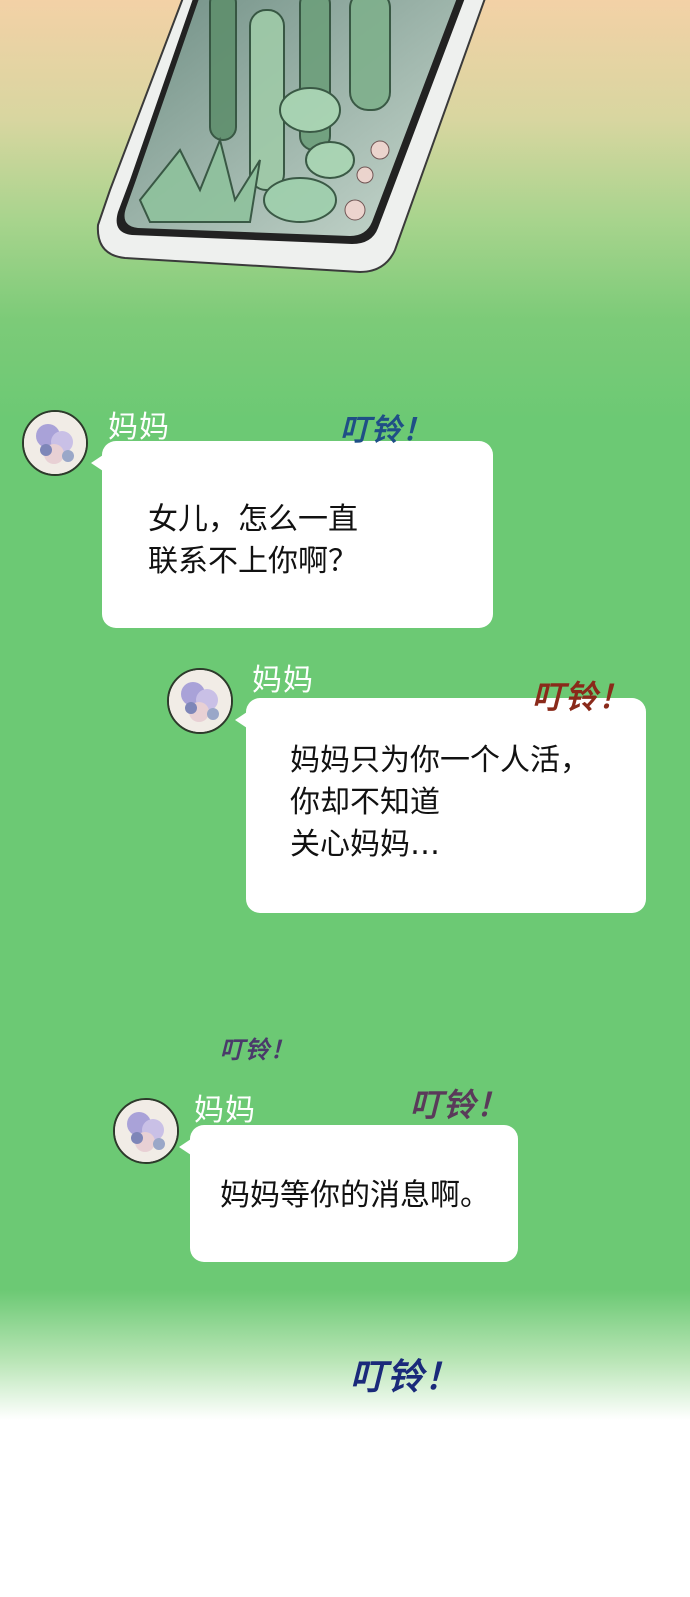 The height and width of the screenshot is (1597, 690). Describe the element at coordinates (355, 1195) in the screenshot. I see `message-line: 妈妈等你的消息啊。` at that location.